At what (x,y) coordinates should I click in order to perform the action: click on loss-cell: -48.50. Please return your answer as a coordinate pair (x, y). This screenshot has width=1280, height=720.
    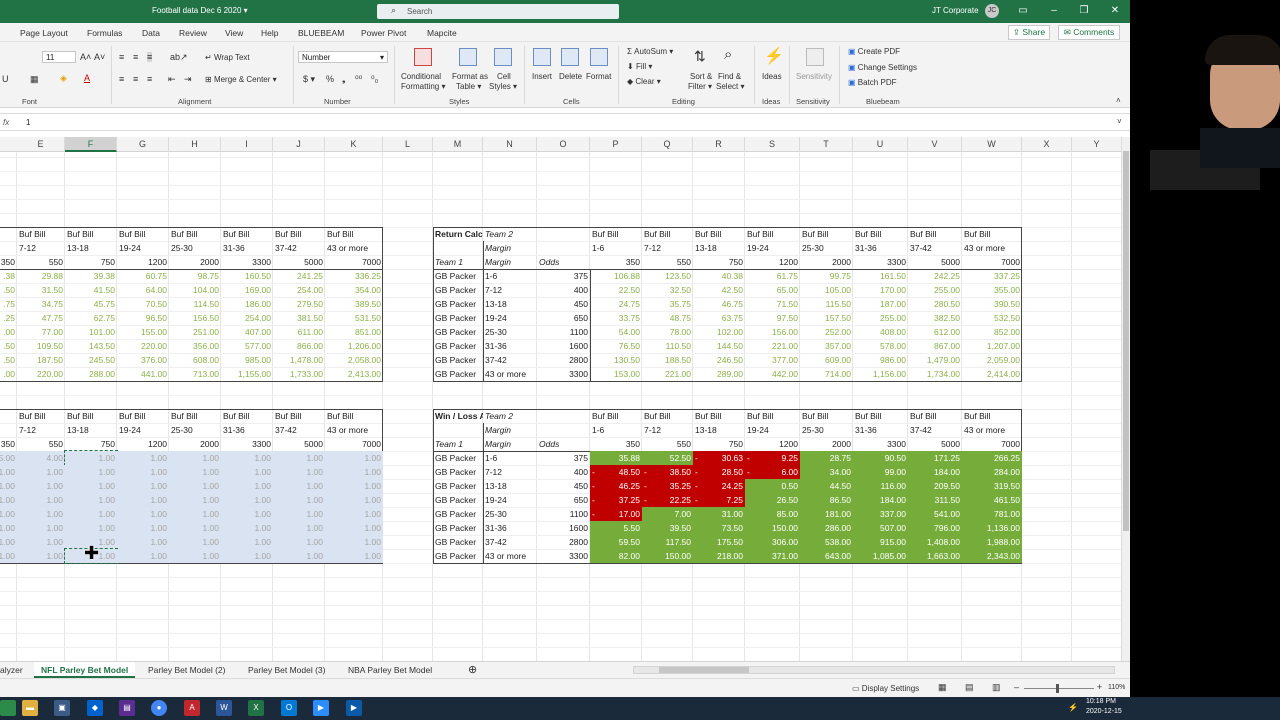
    Looking at the image, I should click on (616, 472).